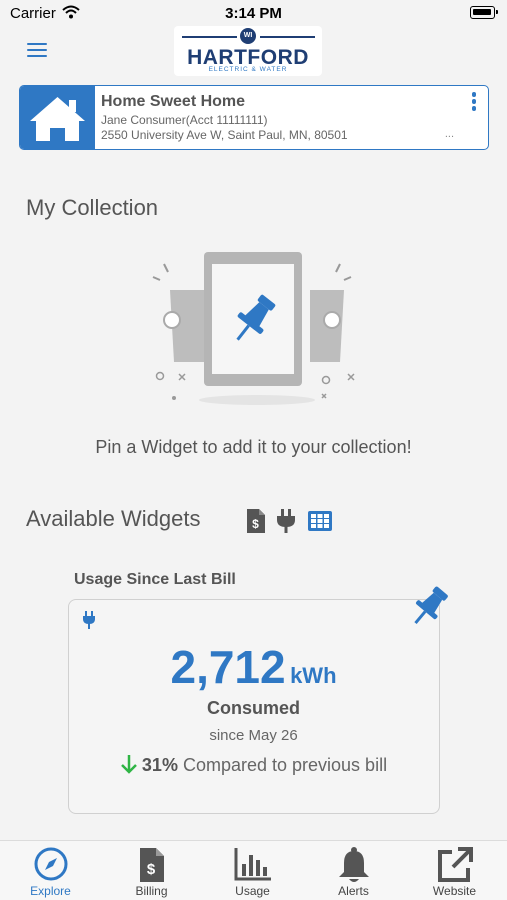 The width and height of the screenshot is (507, 900). What do you see at coordinates (253, 866) in the screenshot?
I see `bar-chart-icon` at bounding box center [253, 866].